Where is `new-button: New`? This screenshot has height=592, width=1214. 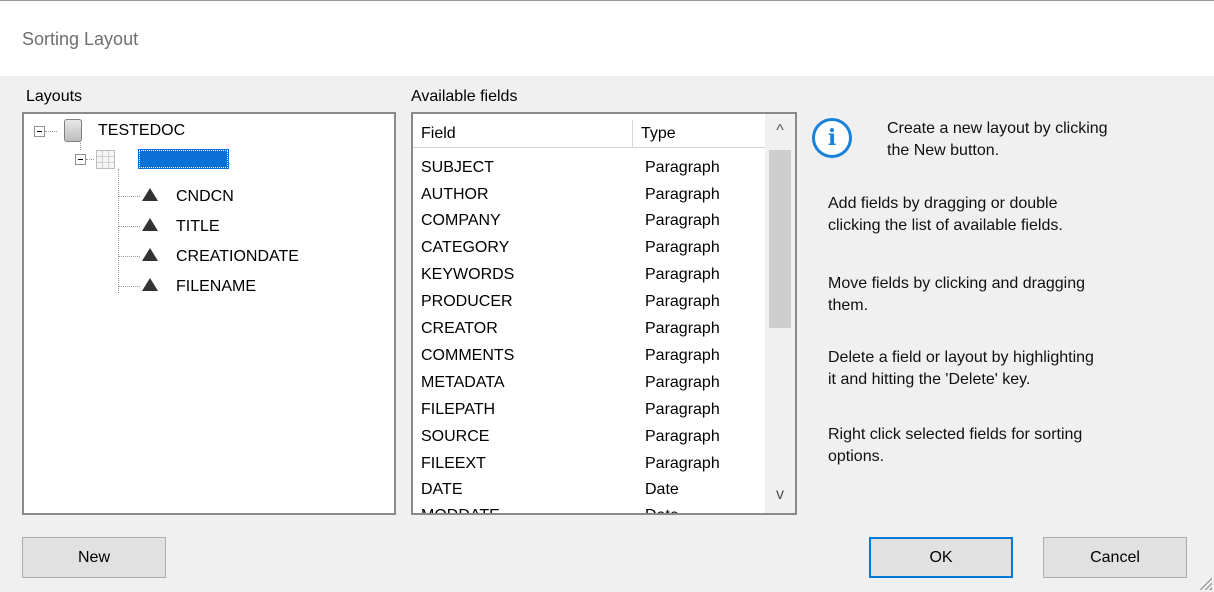
new-button: New is located at coordinates (94, 557).